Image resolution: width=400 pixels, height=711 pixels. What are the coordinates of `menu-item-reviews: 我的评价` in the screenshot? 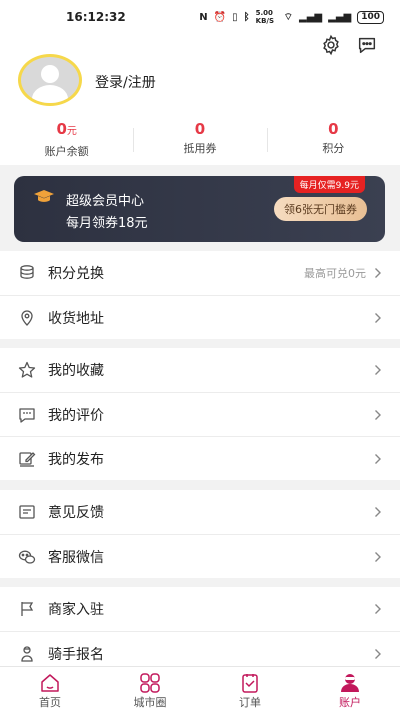 It's located at (200, 414).